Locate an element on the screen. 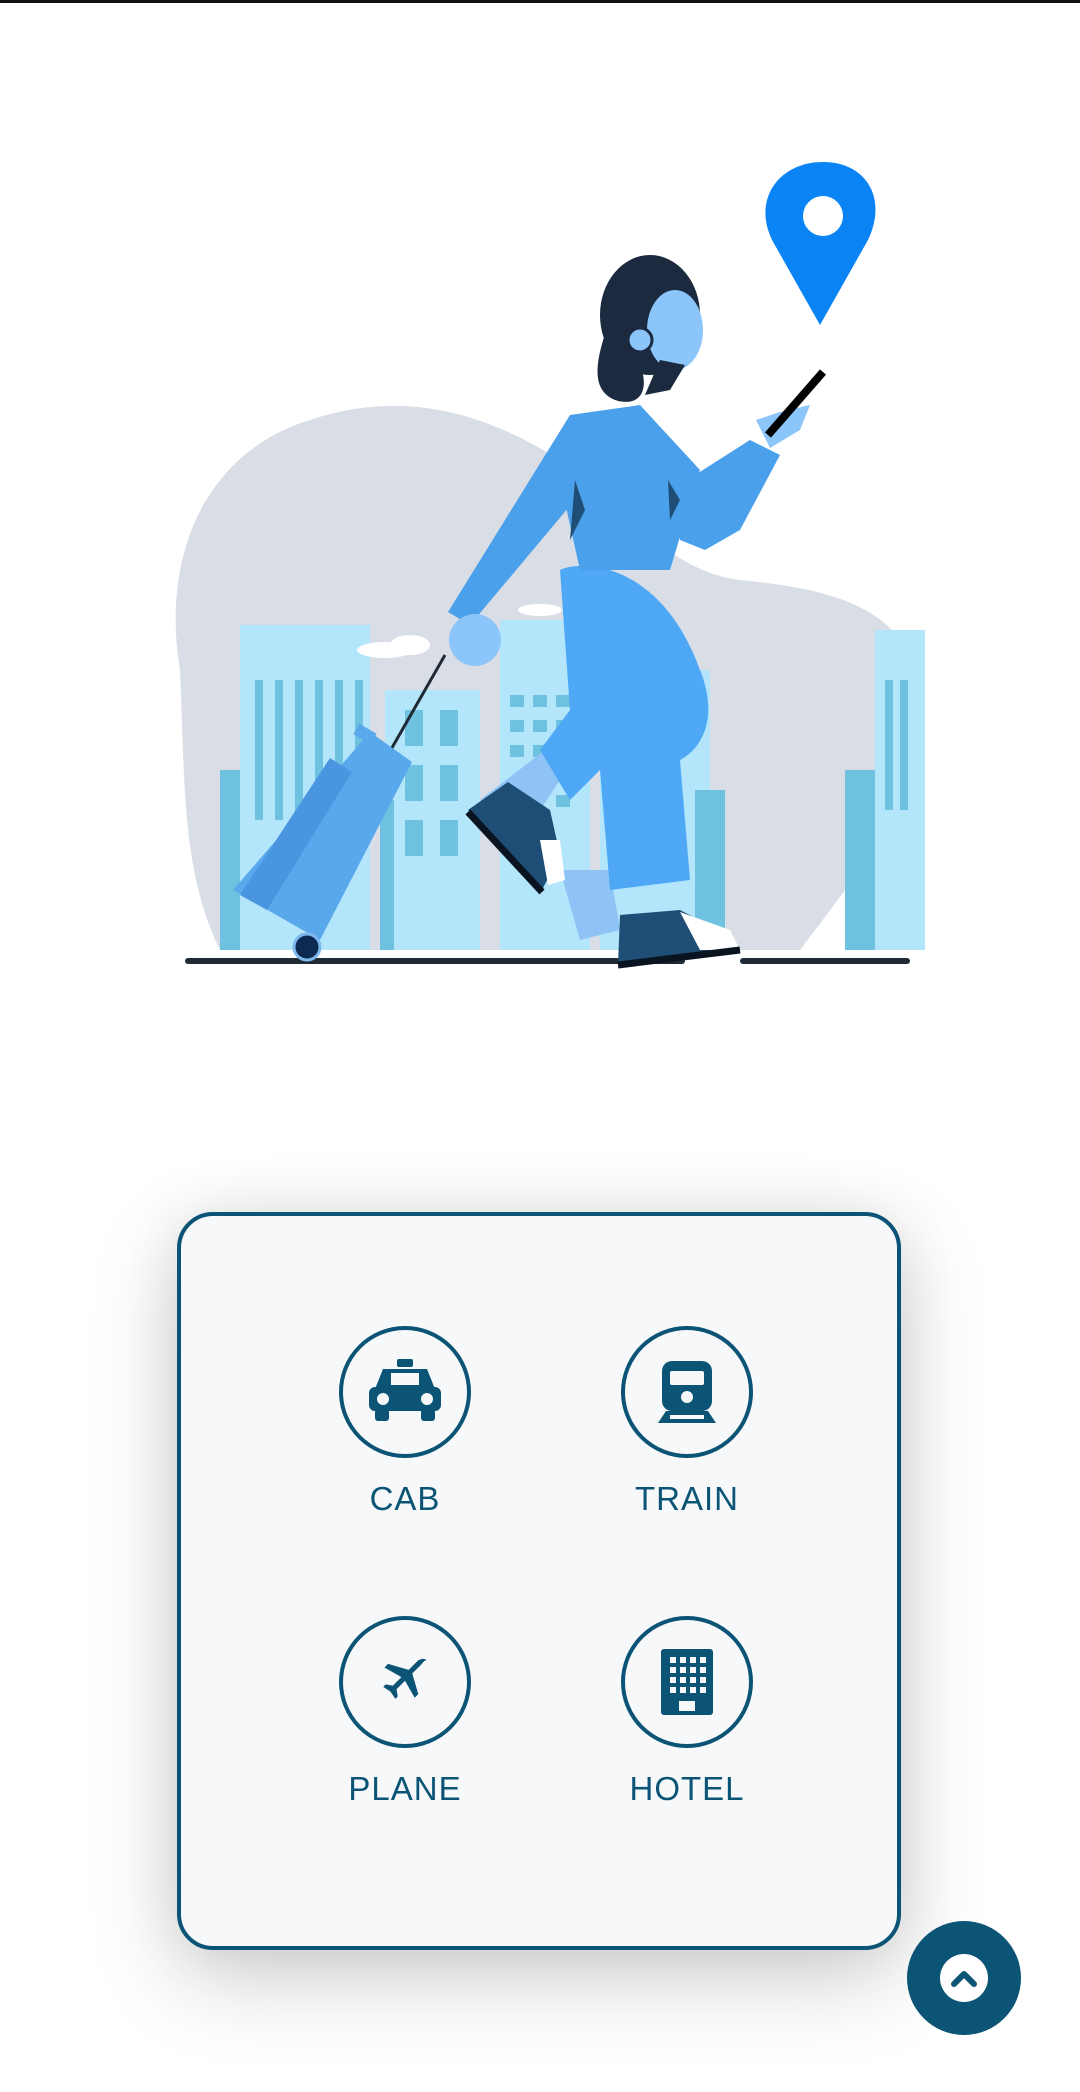  person-head is located at coordinates (650, 328).